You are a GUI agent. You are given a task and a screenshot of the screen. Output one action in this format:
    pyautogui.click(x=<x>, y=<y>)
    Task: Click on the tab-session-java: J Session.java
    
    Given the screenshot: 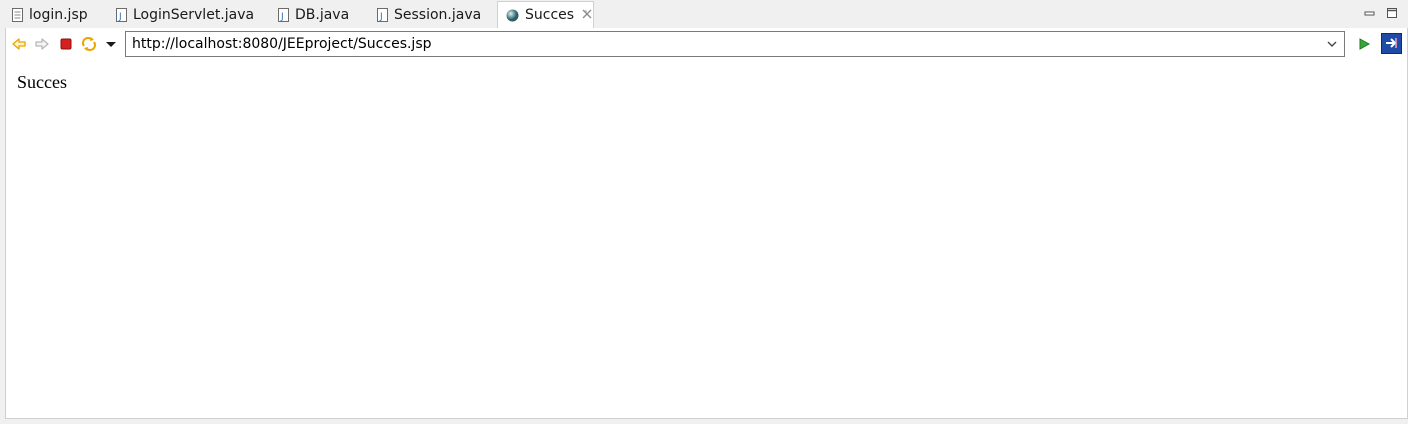 What is the action you would take?
    pyautogui.click(x=429, y=15)
    